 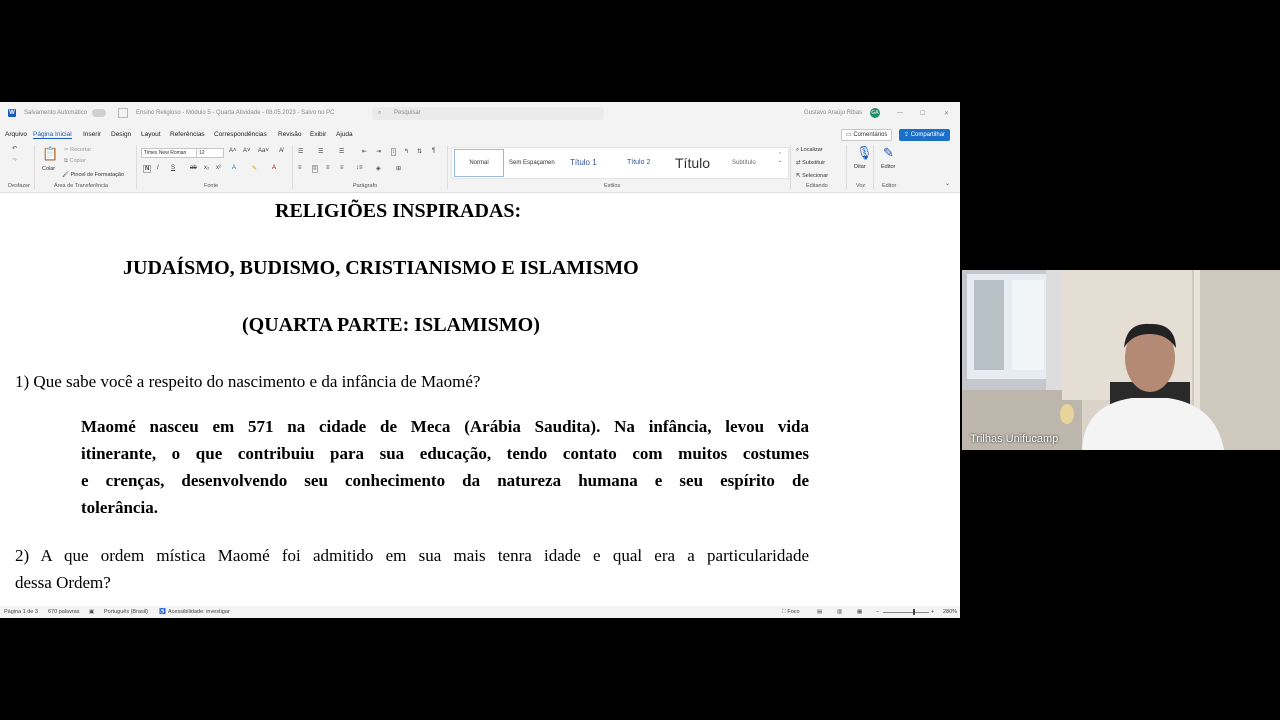 What do you see at coordinates (378, 168) in the screenshot?
I see `shading-icon: ◈` at bounding box center [378, 168].